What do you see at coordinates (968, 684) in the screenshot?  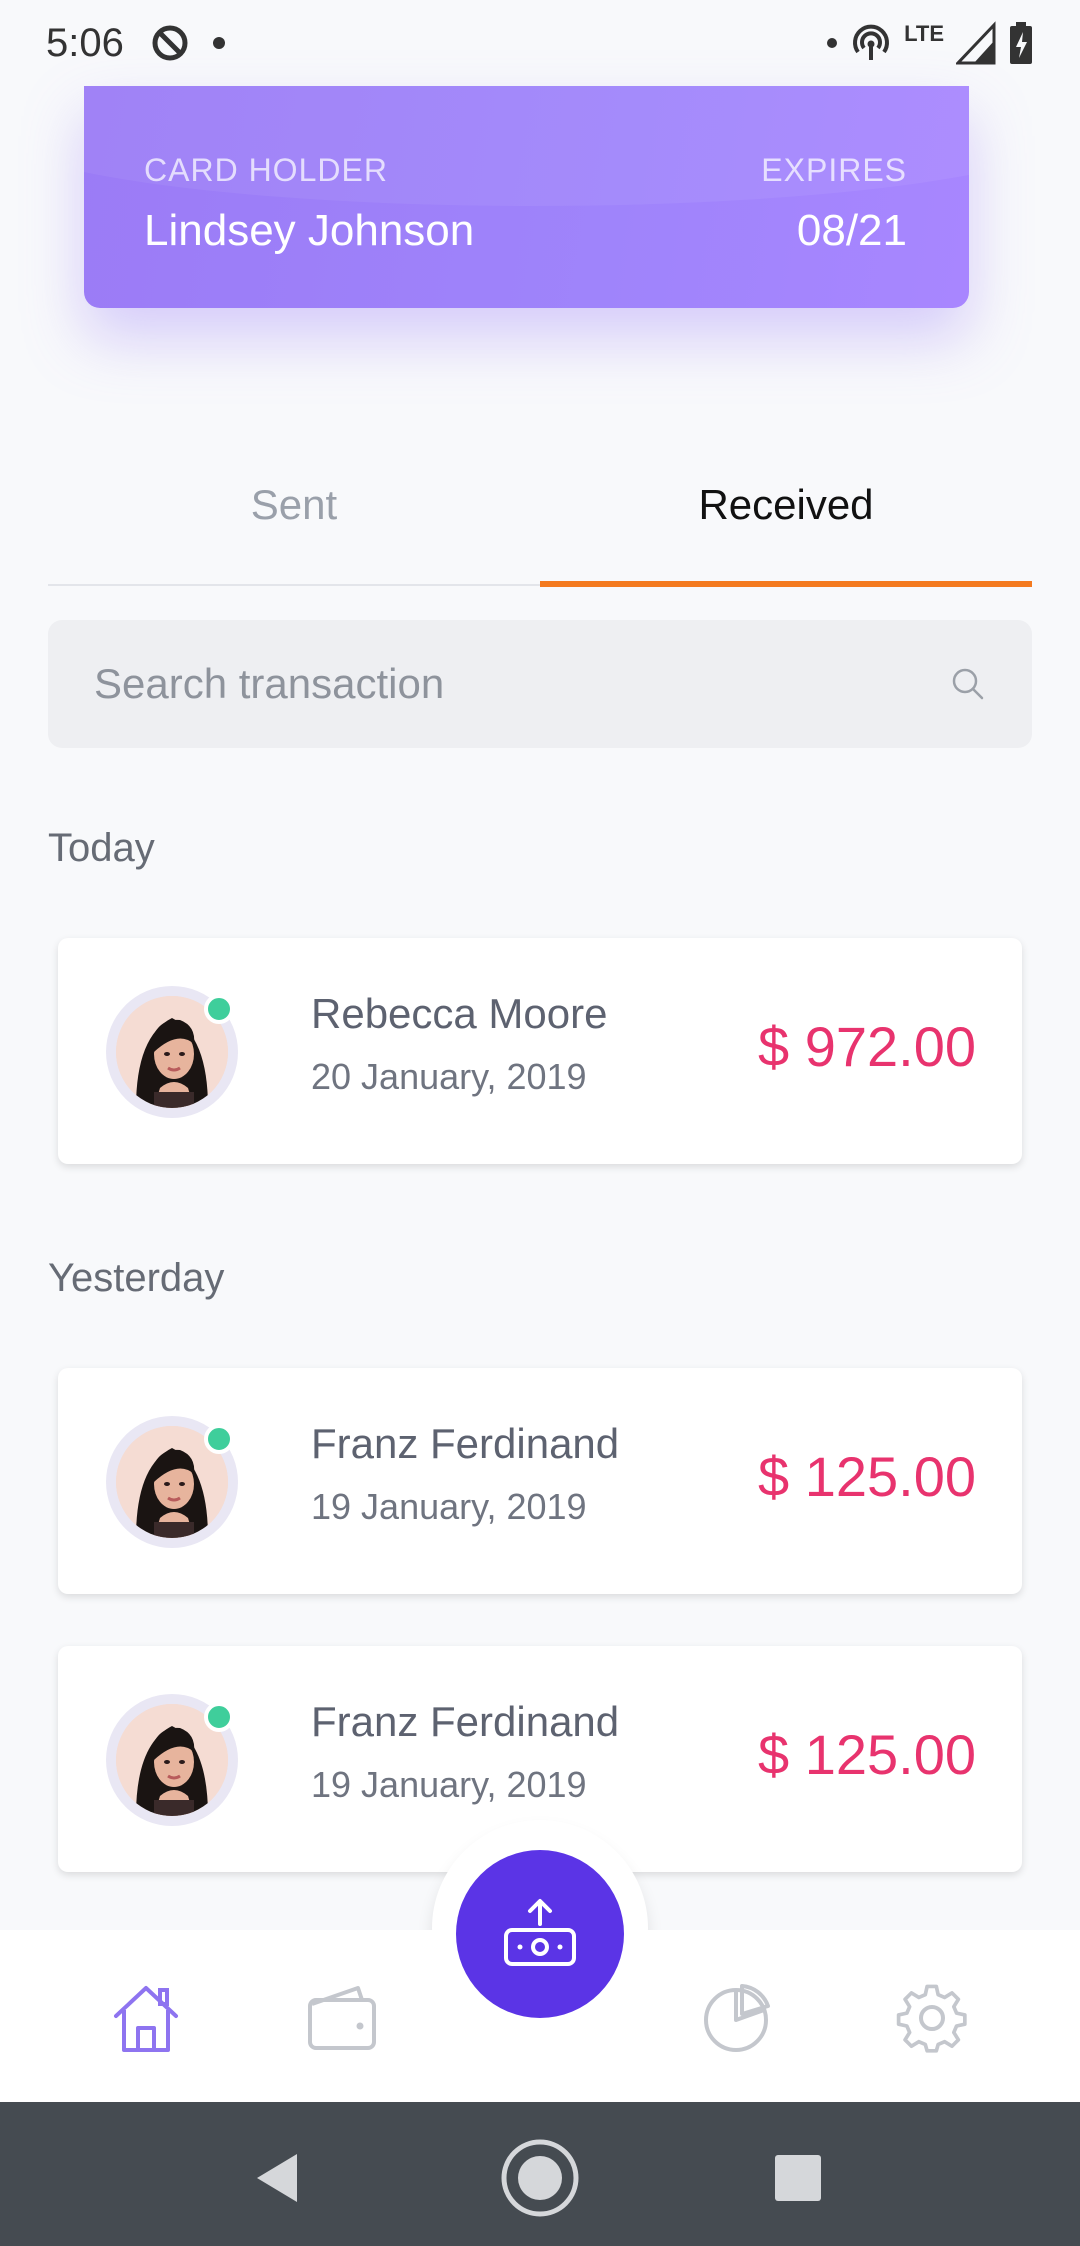 I see `search-icon` at bounding box center [968, 684].